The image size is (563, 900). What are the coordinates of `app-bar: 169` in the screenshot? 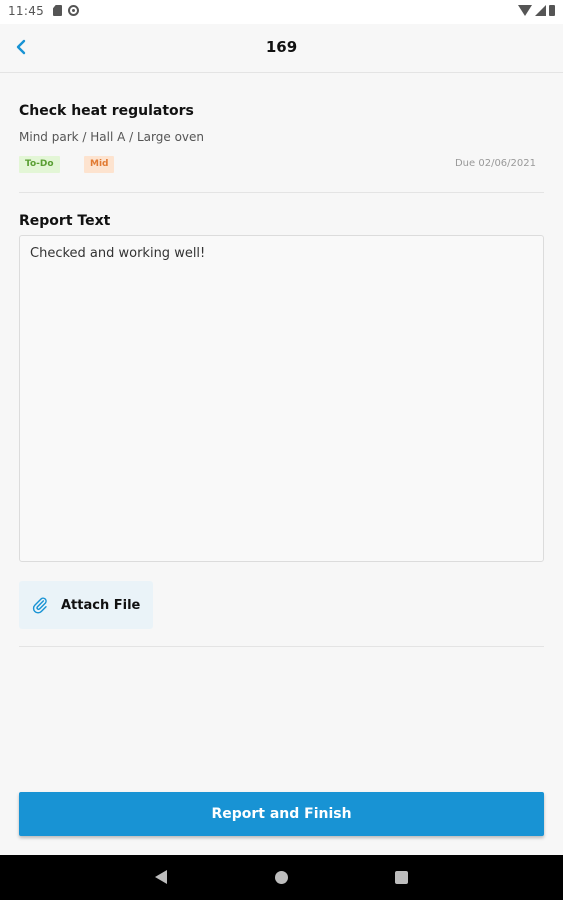 It's located at (281, 48).